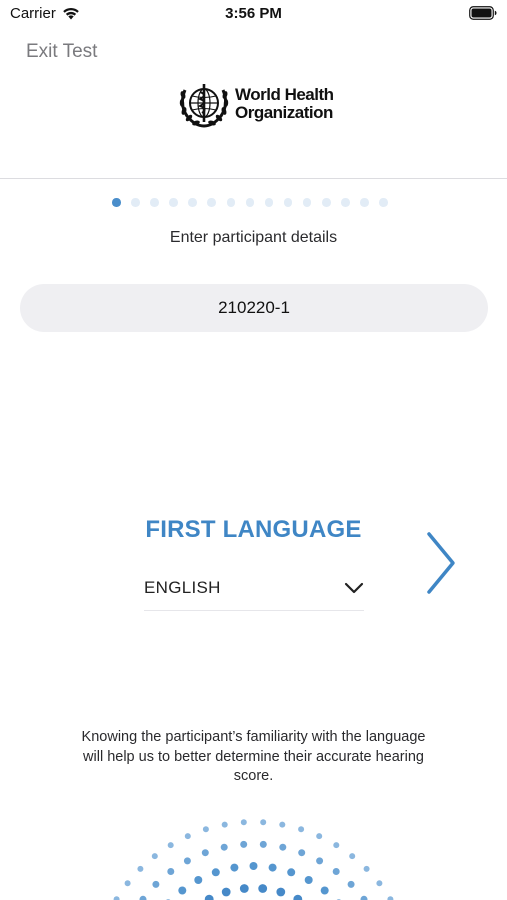  I want to click on section-title: Enter participant details, so click(253, 237).